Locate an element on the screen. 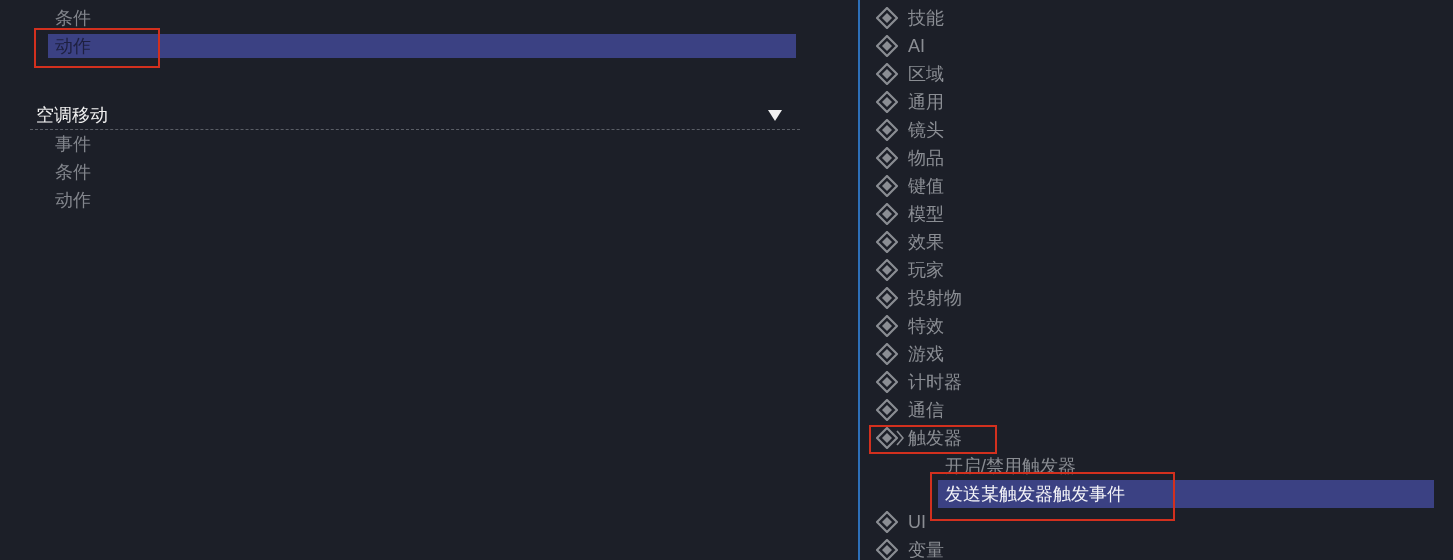 This screenshot has width=1453, height=560. category-item: 变量 is located at coordinates (926, 549).